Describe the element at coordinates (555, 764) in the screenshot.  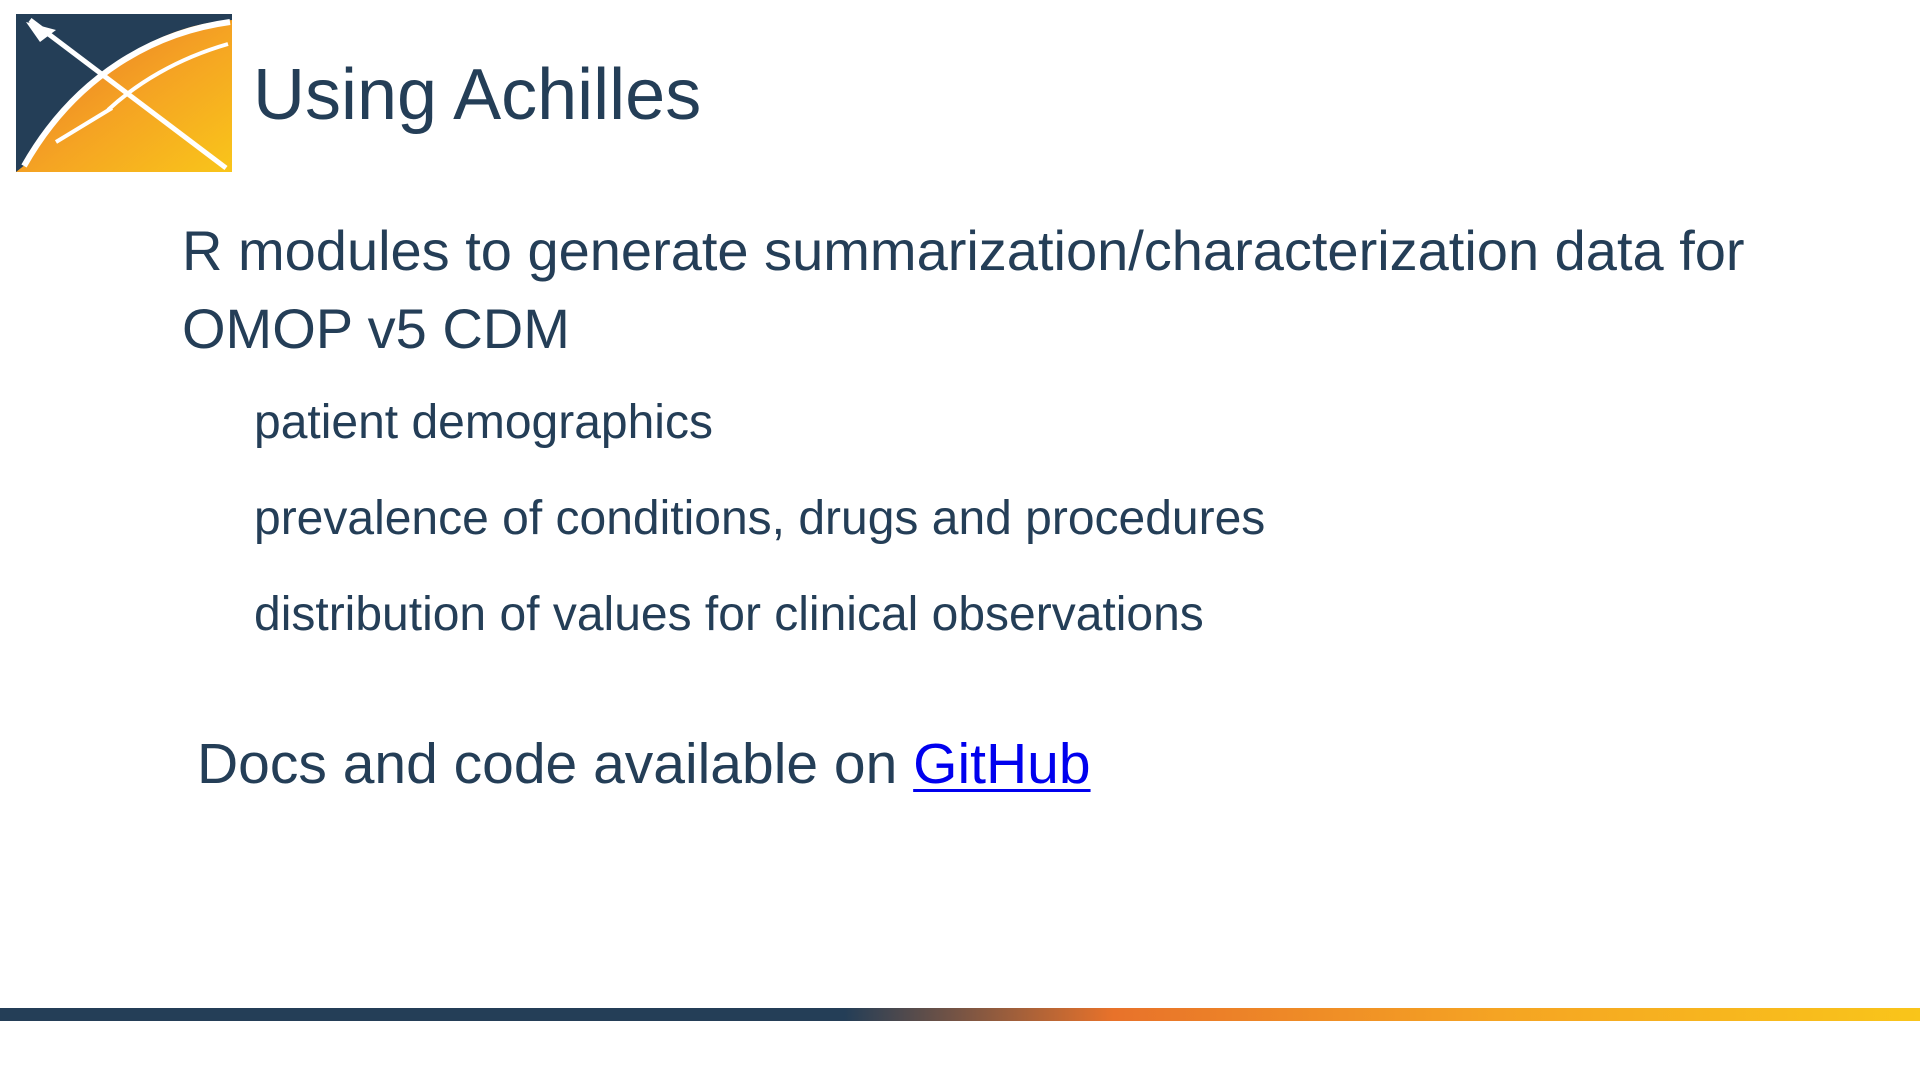
I see `docs-prefix: Docs and code available on` at that location.